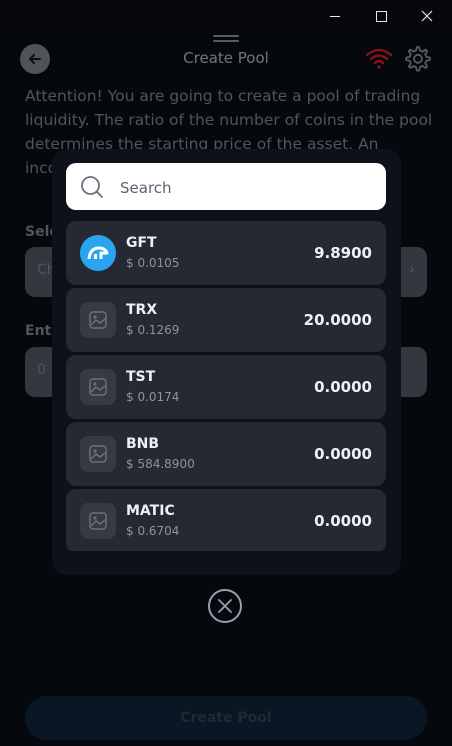  I want to click on minimize-button, so click(335, 16).